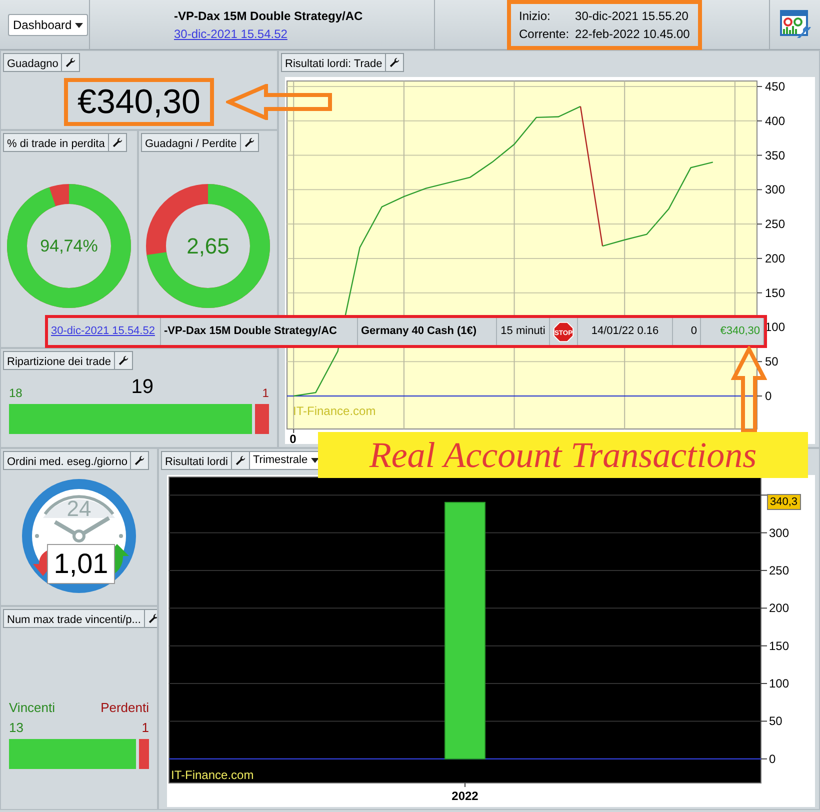 Image resolution: width=820 pixels, height=812 pixels. Describe the element at coordinates (784, 502) in the screenshot. I see `axis-value-tag: 340,3` at that location.